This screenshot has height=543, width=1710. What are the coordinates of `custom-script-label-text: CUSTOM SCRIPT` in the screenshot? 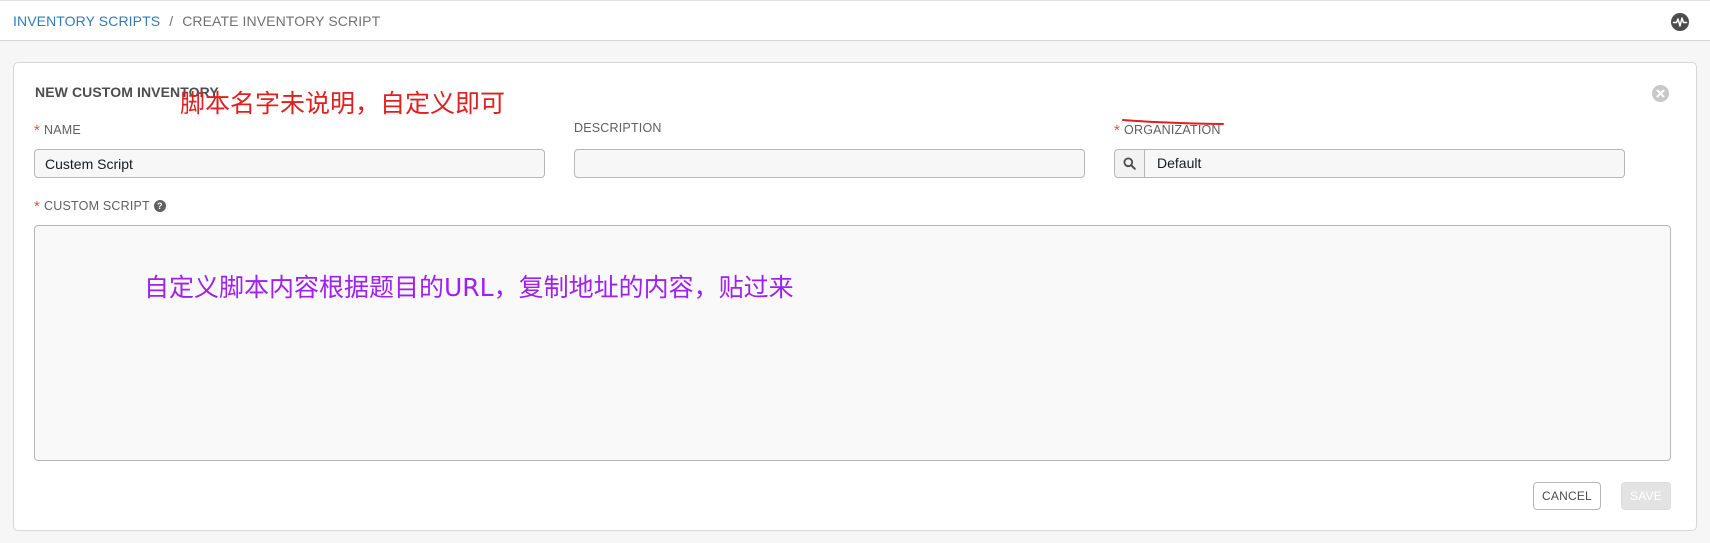 It's located at (97, 206).